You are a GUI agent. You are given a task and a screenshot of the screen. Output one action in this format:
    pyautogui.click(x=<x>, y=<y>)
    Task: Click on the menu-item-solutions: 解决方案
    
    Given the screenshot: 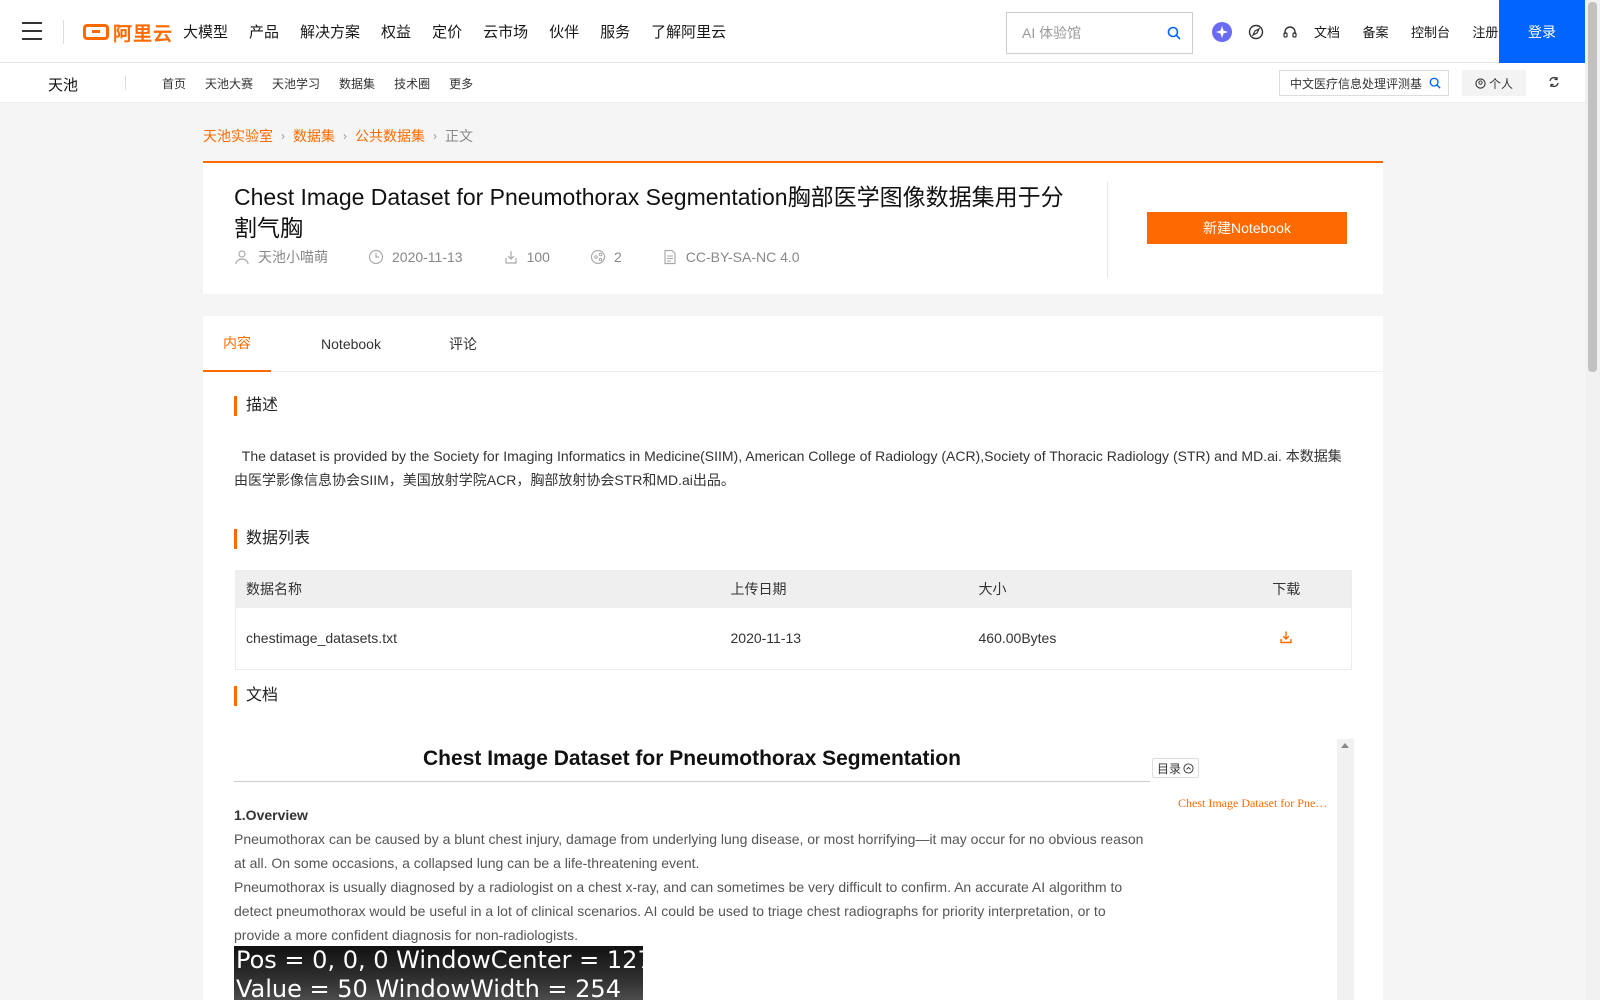 What is the action you would take?
    pyautogui.click(x=330, y=31)
    